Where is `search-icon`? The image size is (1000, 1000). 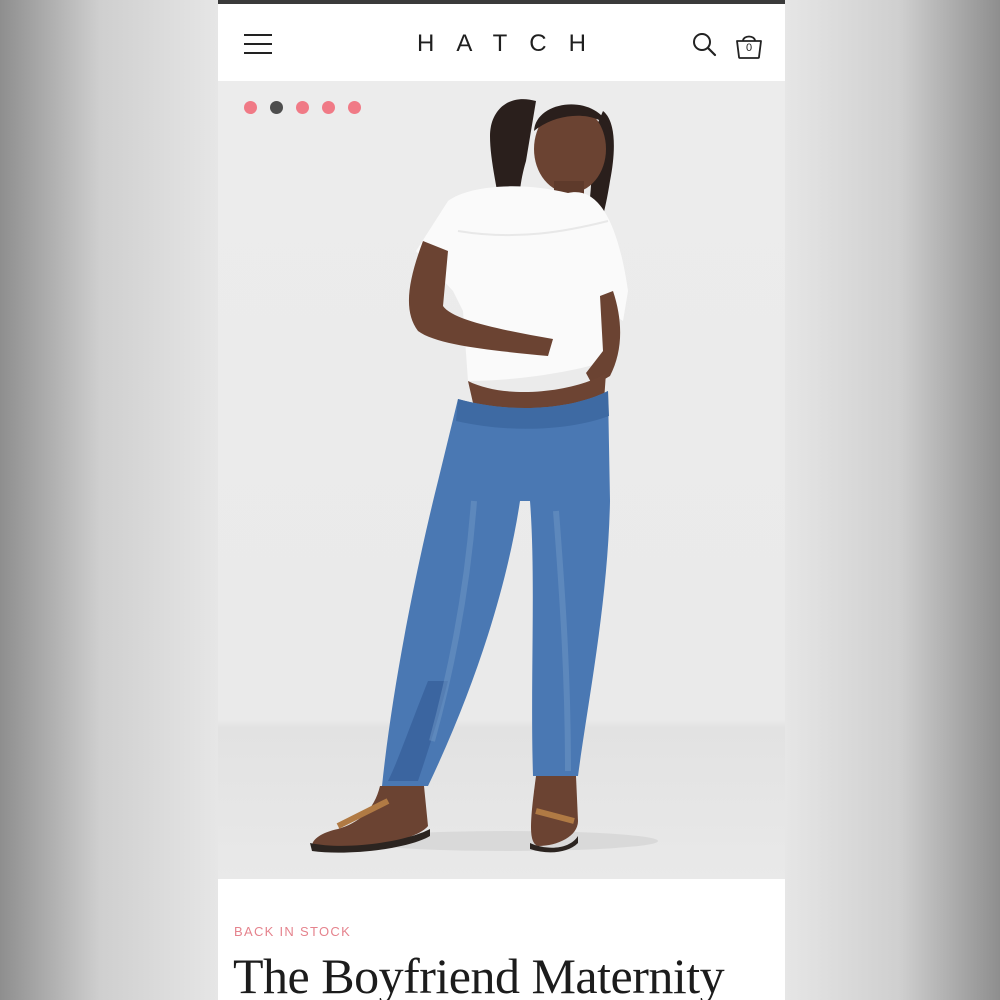
search-icon is located at coordinates (705, 45).